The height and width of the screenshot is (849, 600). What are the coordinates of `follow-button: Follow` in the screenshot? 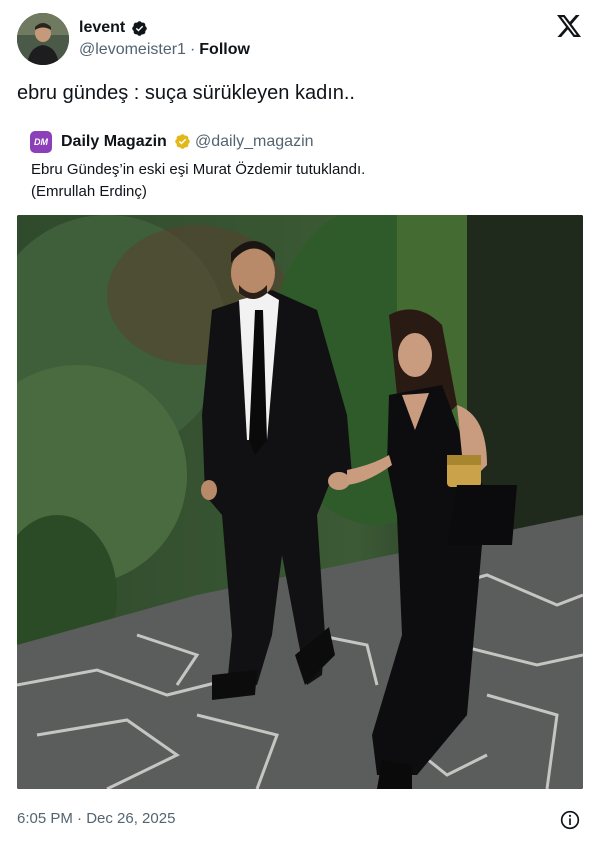 It's located at (224, 49).